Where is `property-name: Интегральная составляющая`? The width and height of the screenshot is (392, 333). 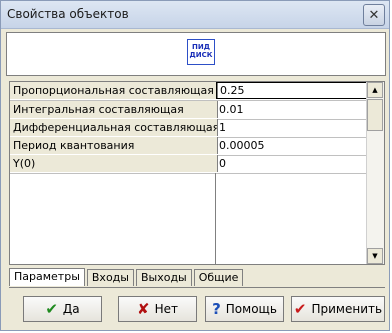 property-name: Интегральная составляющая is located at coordinates (114, 109).